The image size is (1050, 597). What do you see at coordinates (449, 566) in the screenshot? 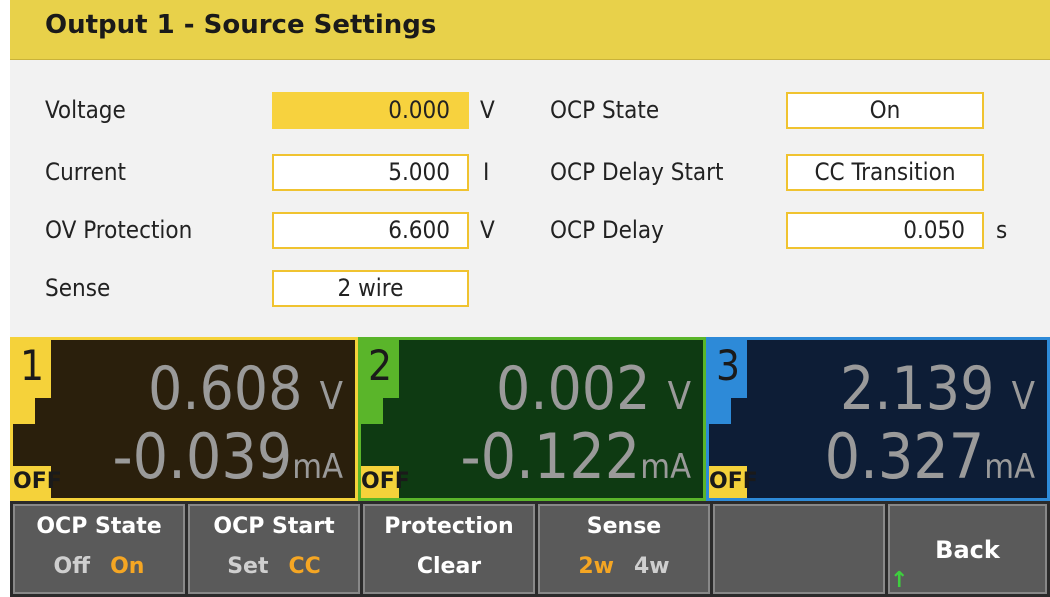
I see `protection-clear-line2: Clear` at bounding box center [449, 566].